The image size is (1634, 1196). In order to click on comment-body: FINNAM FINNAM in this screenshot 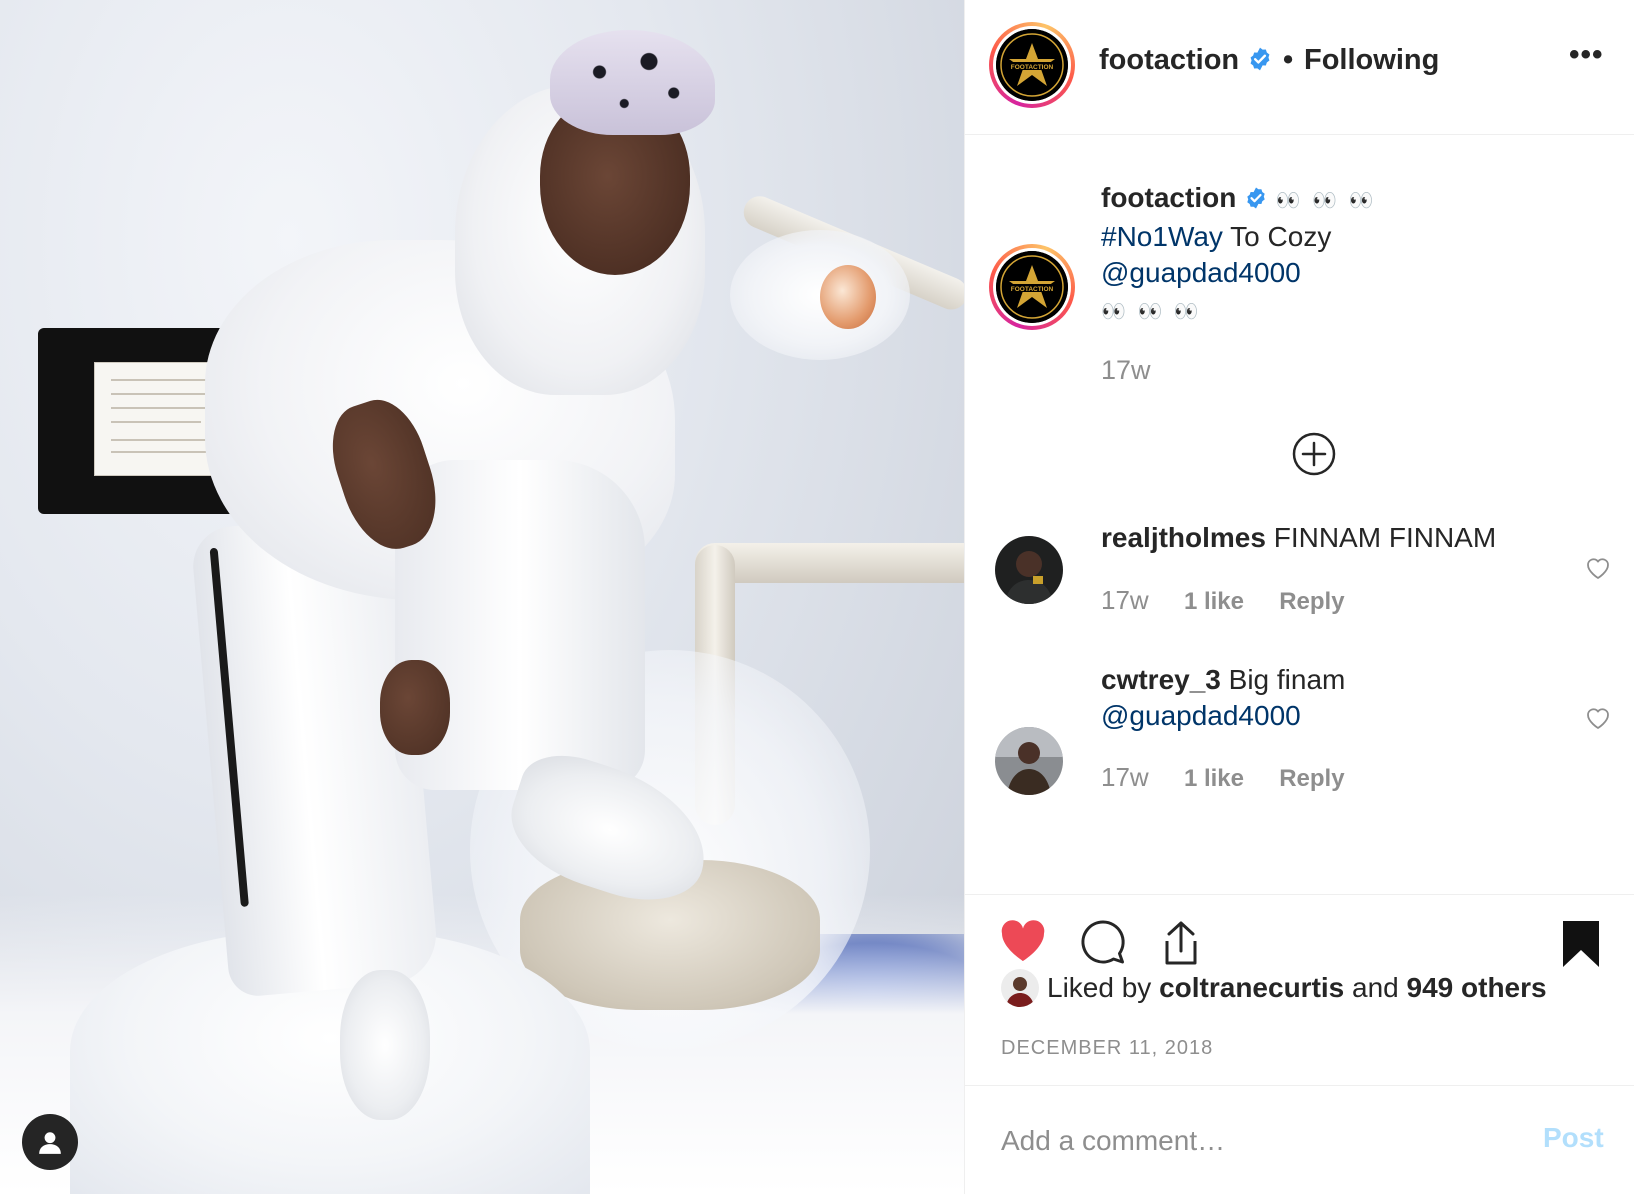, I will do `click(1385, 537)`.